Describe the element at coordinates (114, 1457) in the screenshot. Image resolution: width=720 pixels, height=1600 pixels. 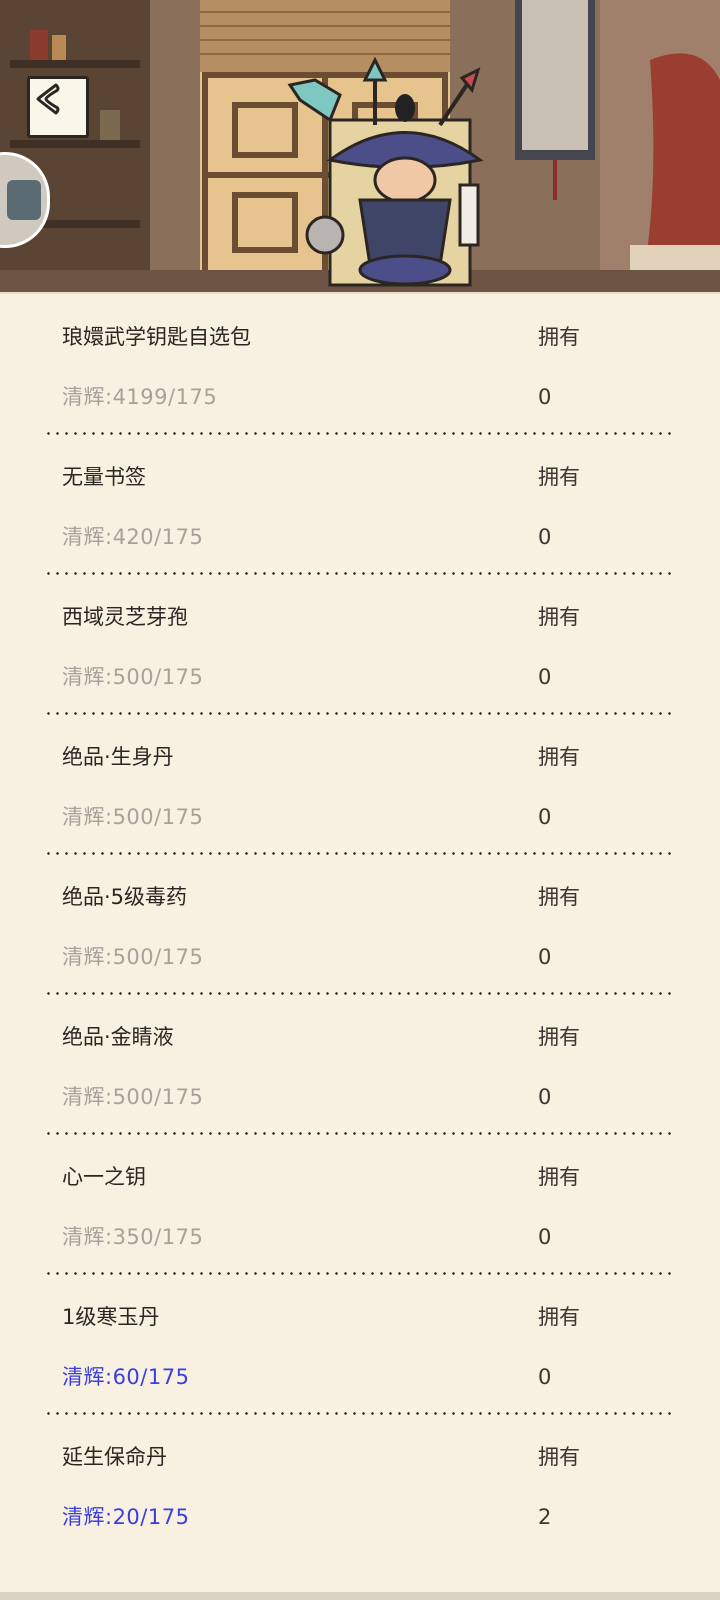
I see `item-name: 延生保命丹` at that location.